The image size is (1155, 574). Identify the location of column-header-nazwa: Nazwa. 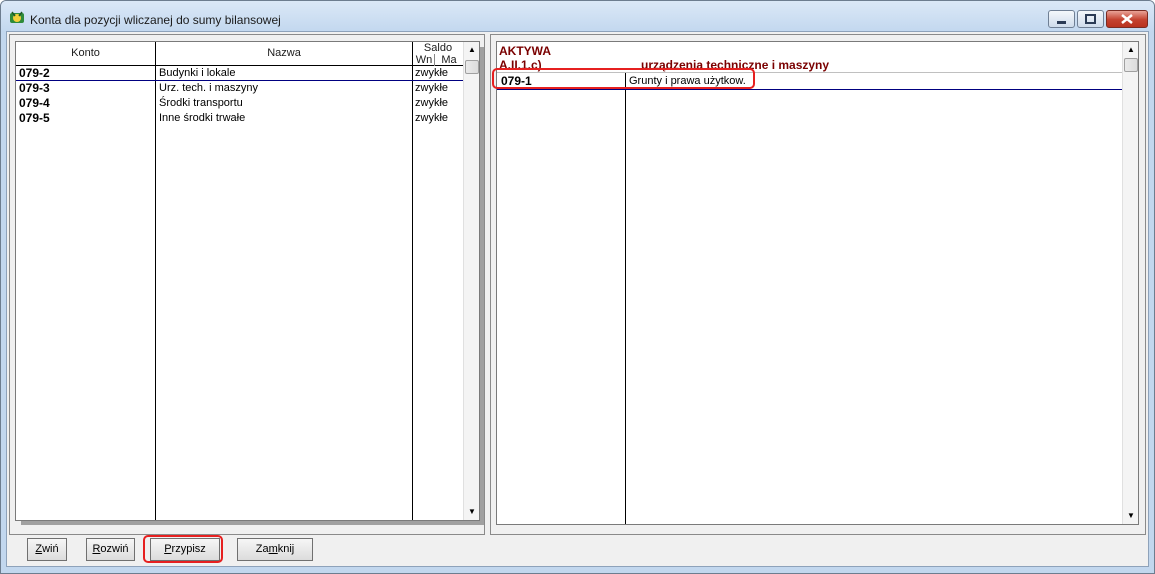
(284, 54).